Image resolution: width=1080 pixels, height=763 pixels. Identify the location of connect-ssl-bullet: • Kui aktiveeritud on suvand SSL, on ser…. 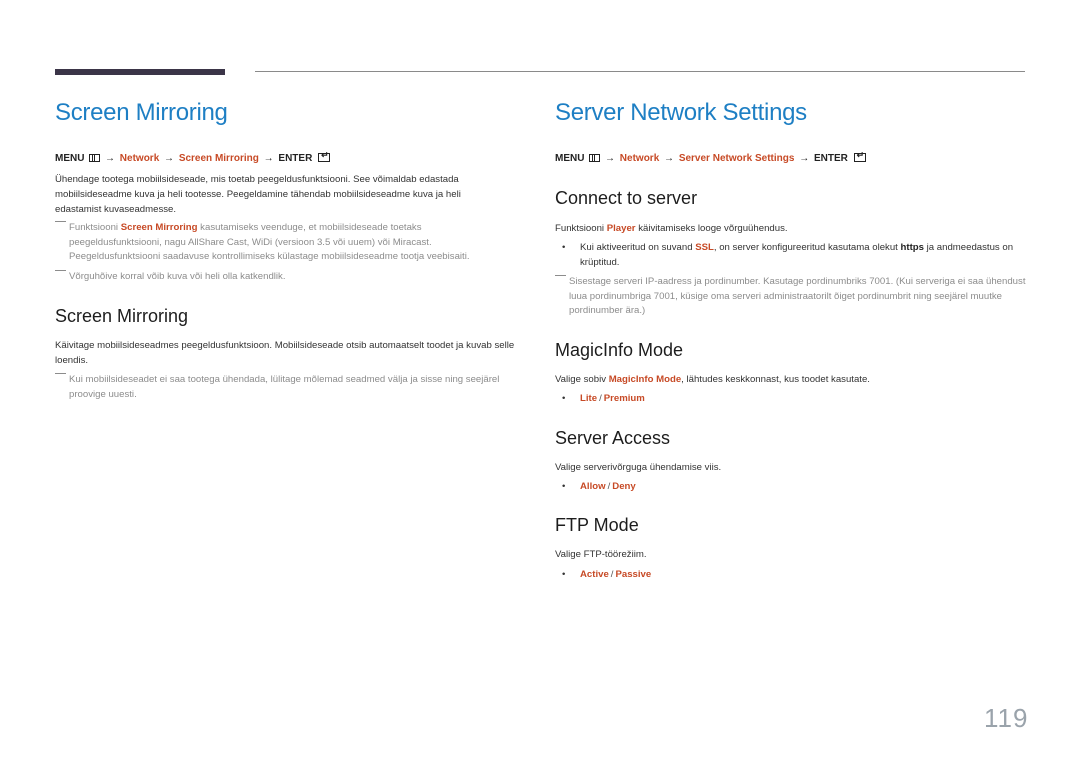
(788, 255).